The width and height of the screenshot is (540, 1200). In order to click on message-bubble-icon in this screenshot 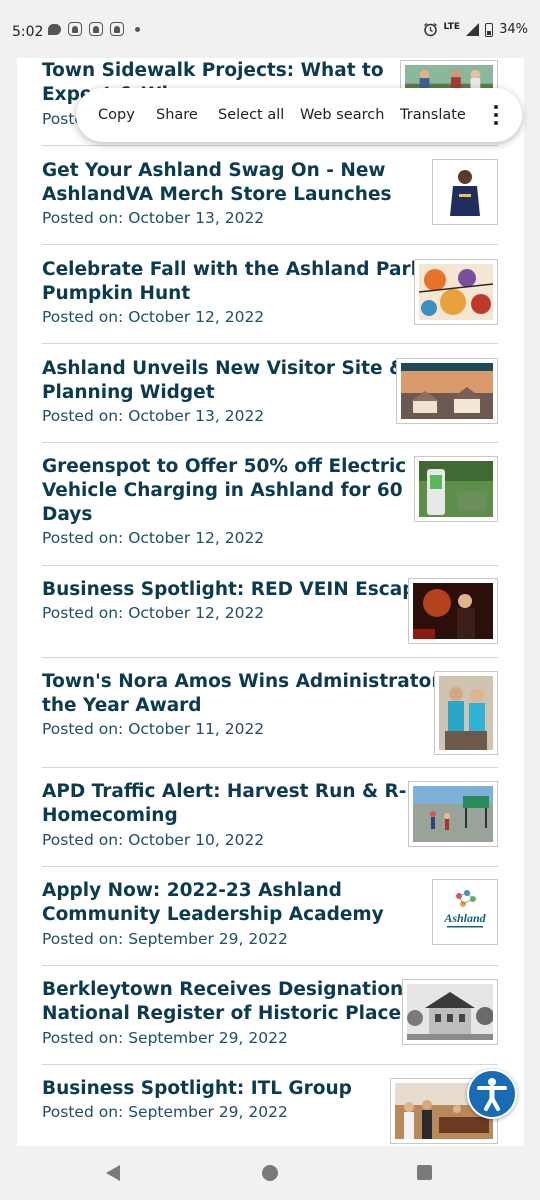, I will do `click(54, 29)`.